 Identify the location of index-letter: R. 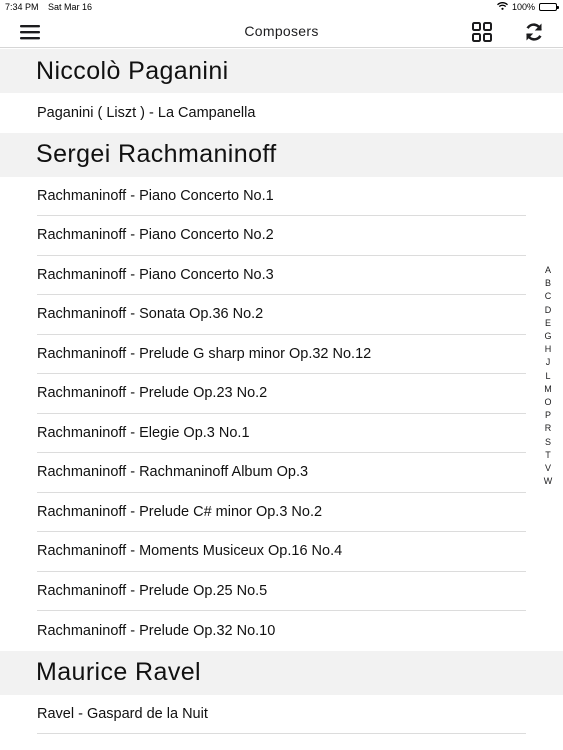
(548, 428).